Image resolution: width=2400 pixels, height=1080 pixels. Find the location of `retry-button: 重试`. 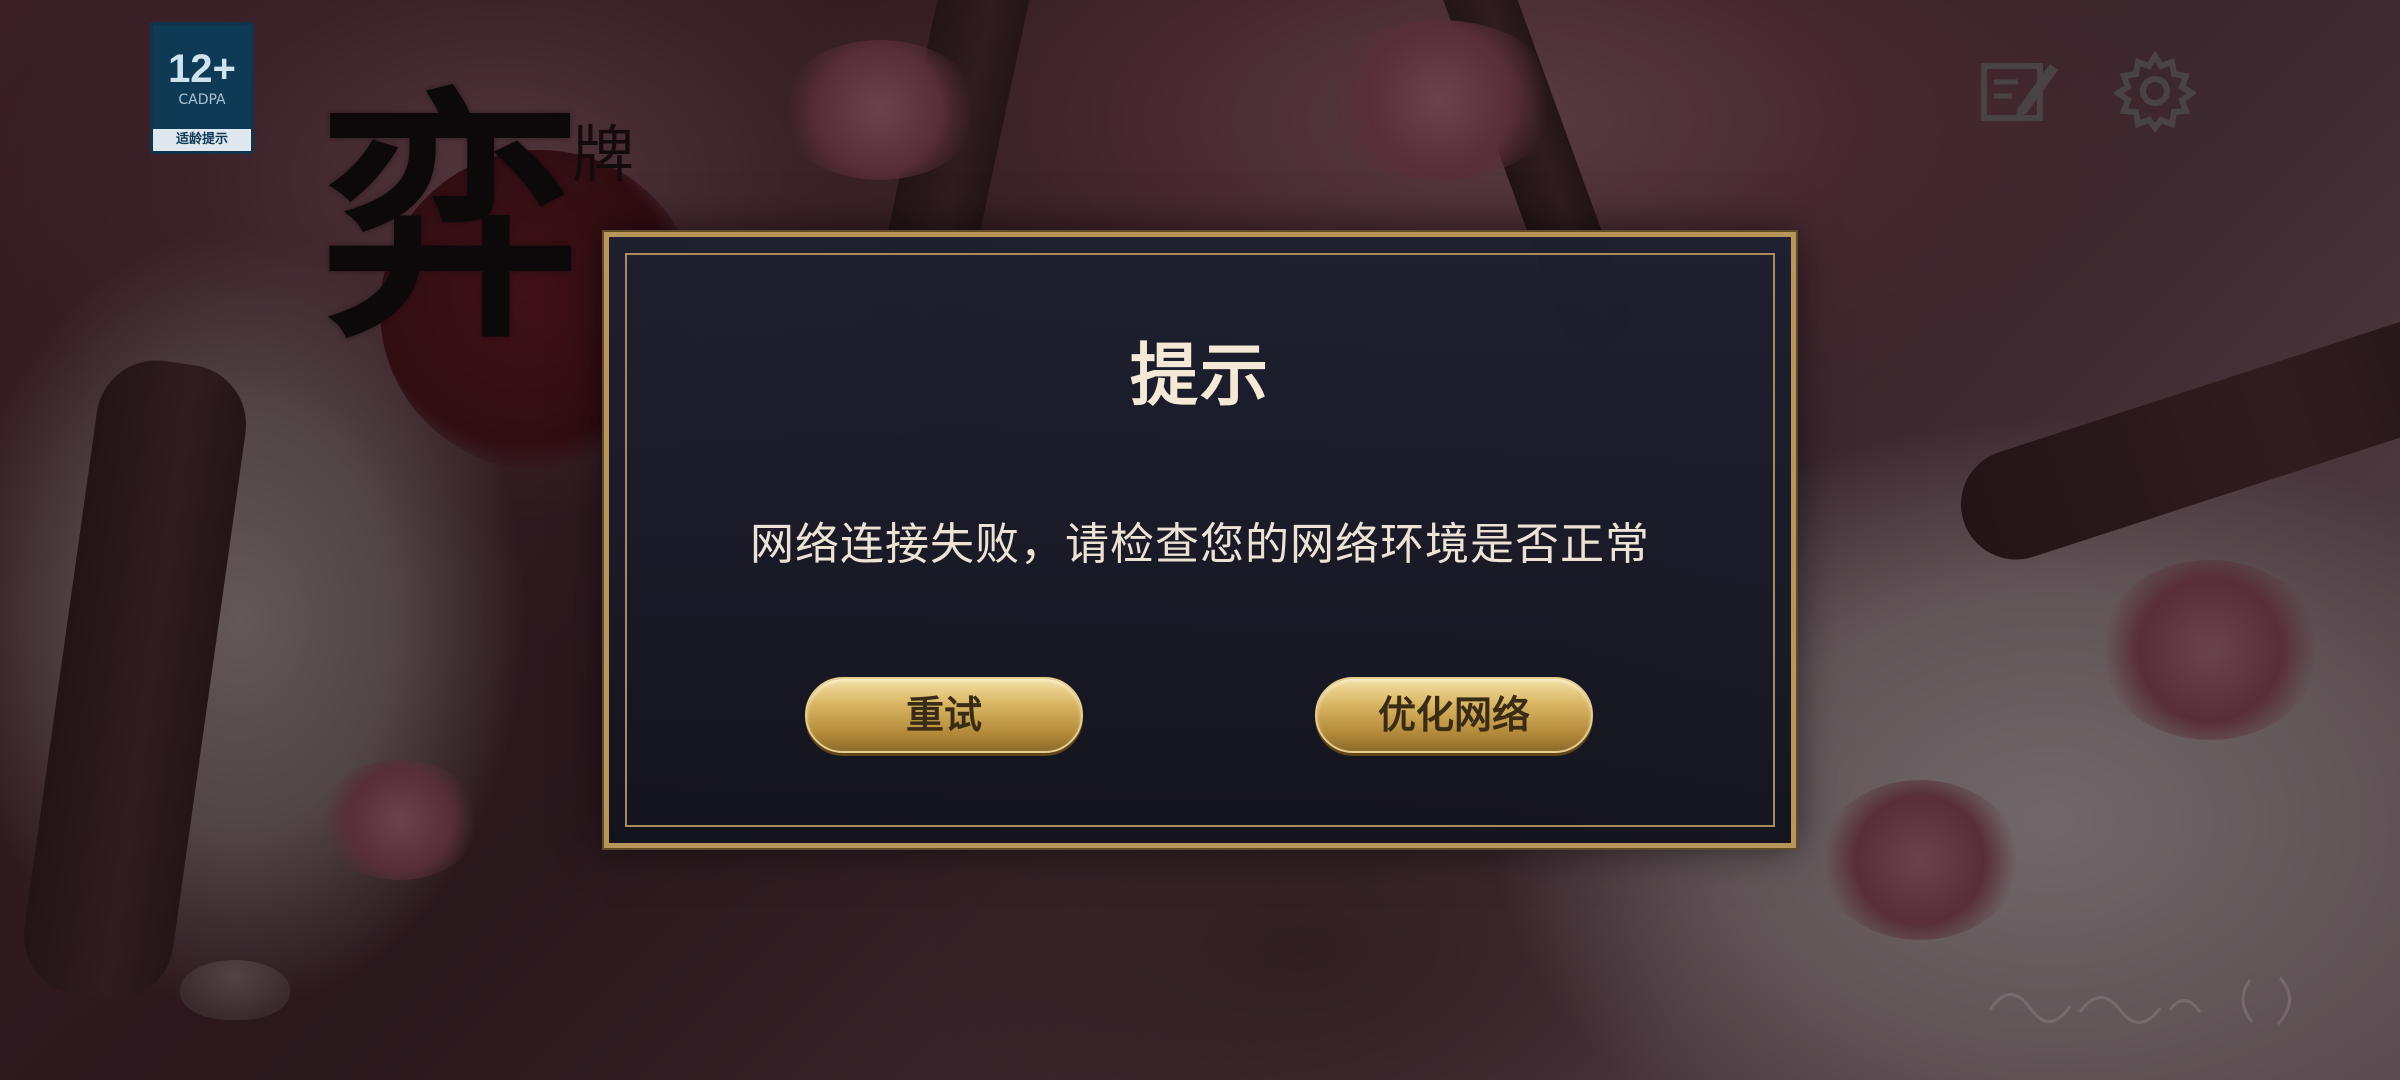

retry-button: 重试 is located at coordinates (944, 715).